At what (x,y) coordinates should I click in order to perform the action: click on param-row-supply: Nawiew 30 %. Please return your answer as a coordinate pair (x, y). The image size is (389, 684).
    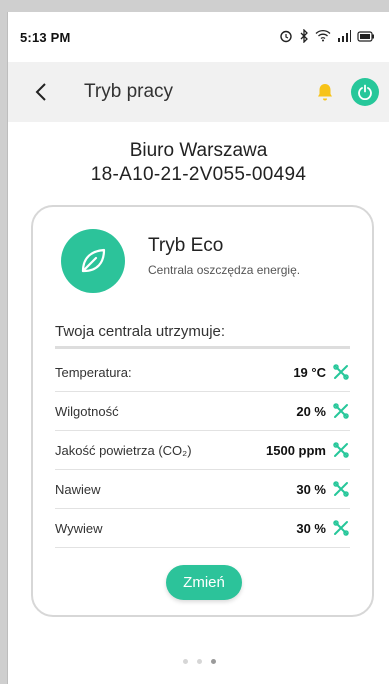
    Looking at the image, I should click on (202, 489).